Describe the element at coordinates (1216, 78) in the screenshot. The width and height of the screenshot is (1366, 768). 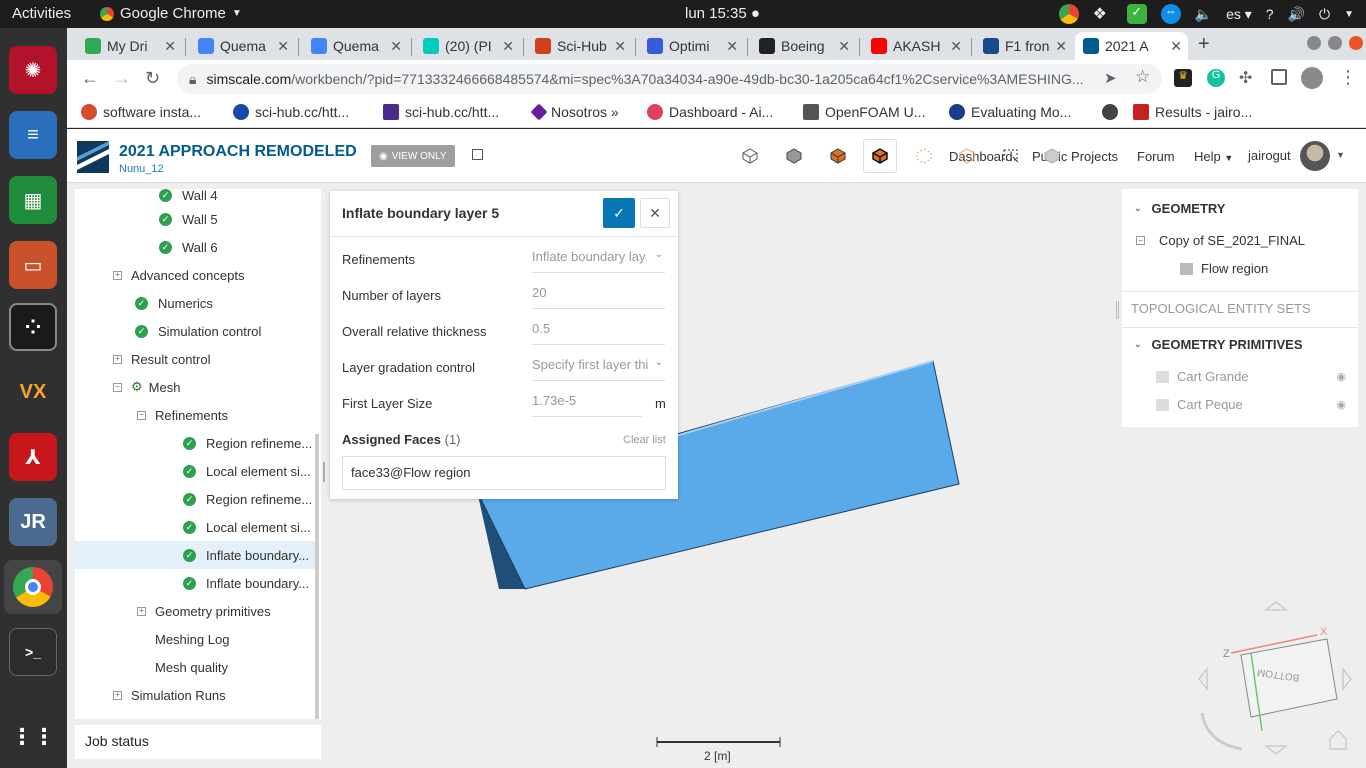
I see `grammarly-icon: G` at that location.